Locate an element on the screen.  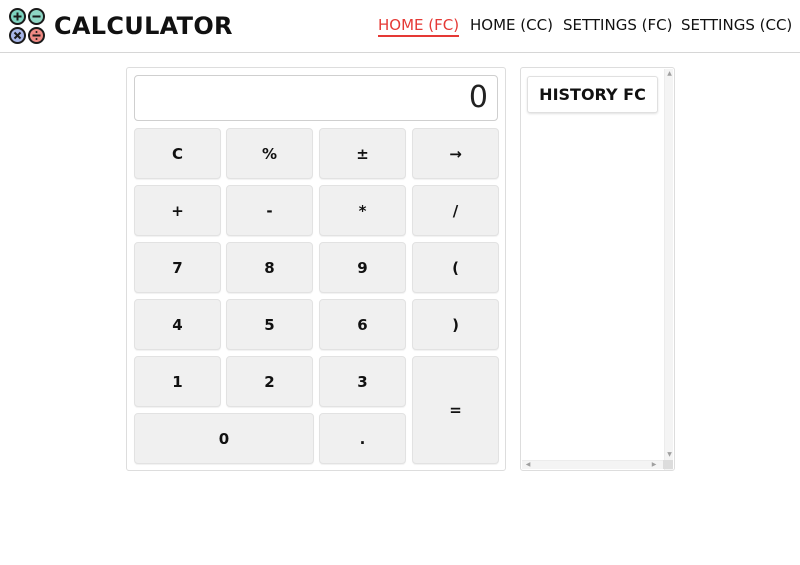
digit-6-button: 6 is located at coordinates (362, 324).